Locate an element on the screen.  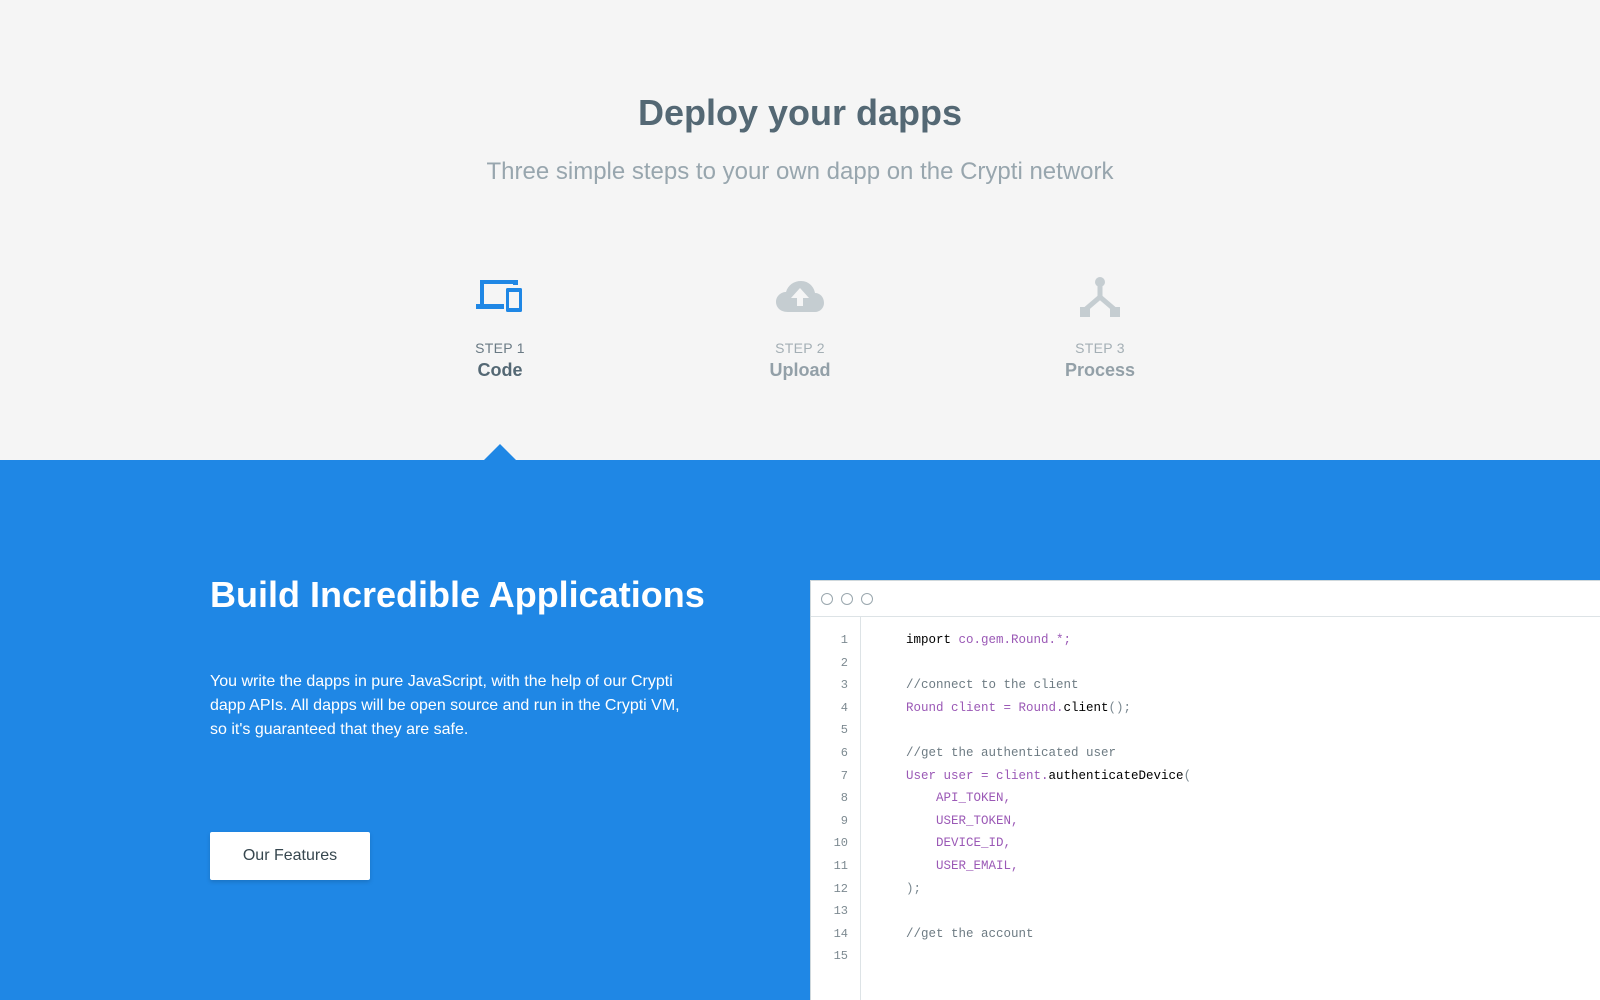
line-number: 4 is located at coordinates (844, 707).